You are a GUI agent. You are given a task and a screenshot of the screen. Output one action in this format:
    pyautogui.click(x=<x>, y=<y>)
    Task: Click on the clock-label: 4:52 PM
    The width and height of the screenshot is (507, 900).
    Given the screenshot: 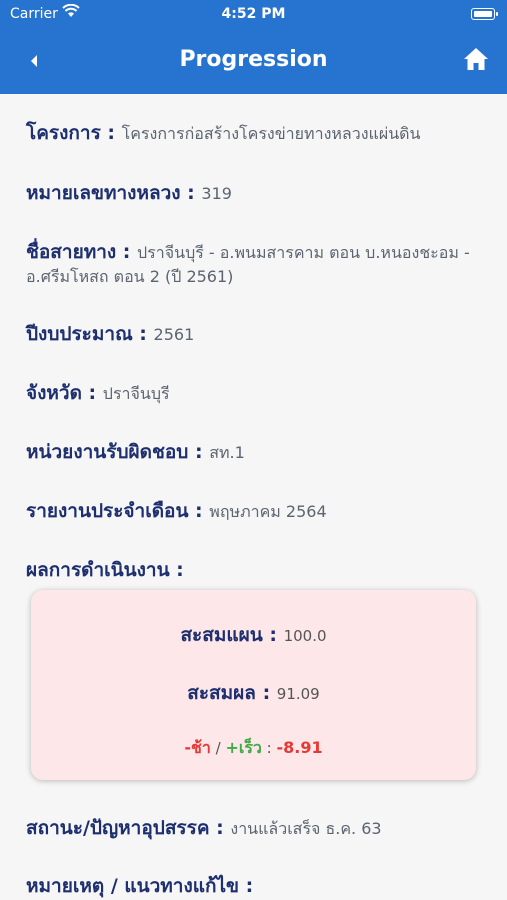 What is the action you would take?
    pyautogui.click(x=253, y=14)
    